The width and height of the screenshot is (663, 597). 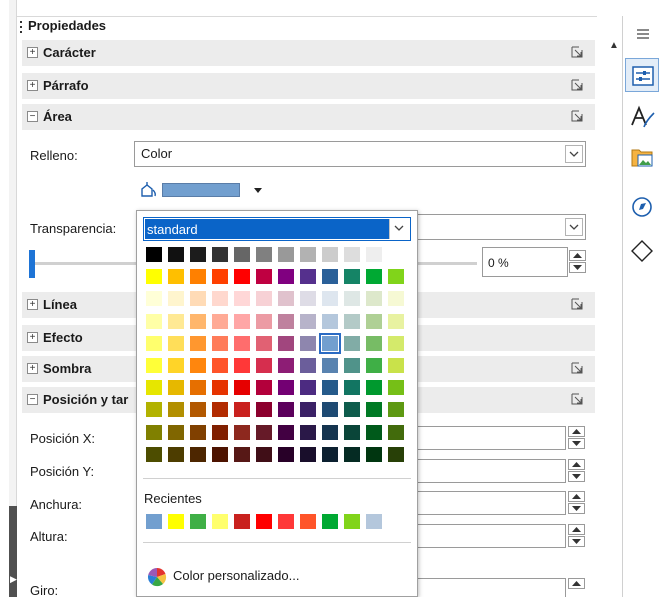 What do you see at coordinates (576, 587) in the screenshot?
I see `rotation-stepper` at bounding box center [576, 587].